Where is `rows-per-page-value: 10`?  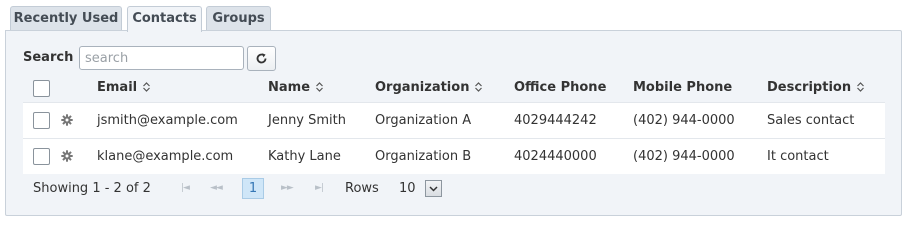
rows-per-page-value: 10 is located at coordinates (407, 188).